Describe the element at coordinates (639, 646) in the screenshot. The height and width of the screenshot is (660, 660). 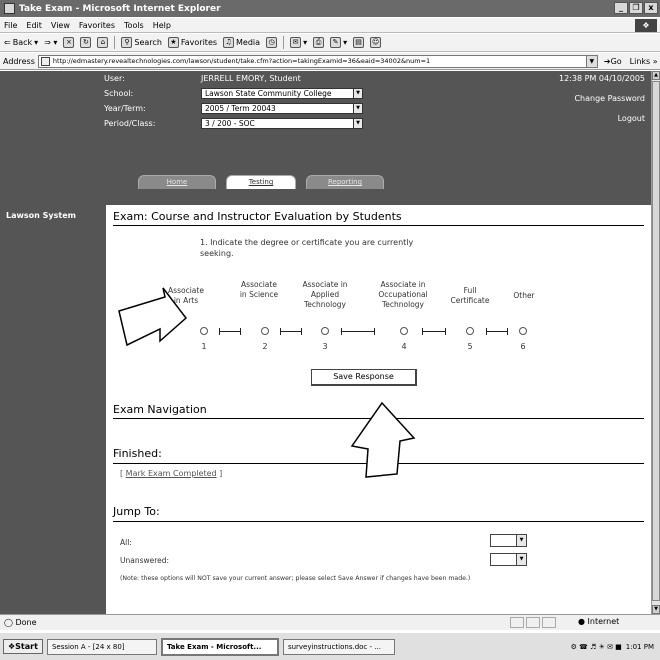
I see `clock: 1:01 PM` at that location.